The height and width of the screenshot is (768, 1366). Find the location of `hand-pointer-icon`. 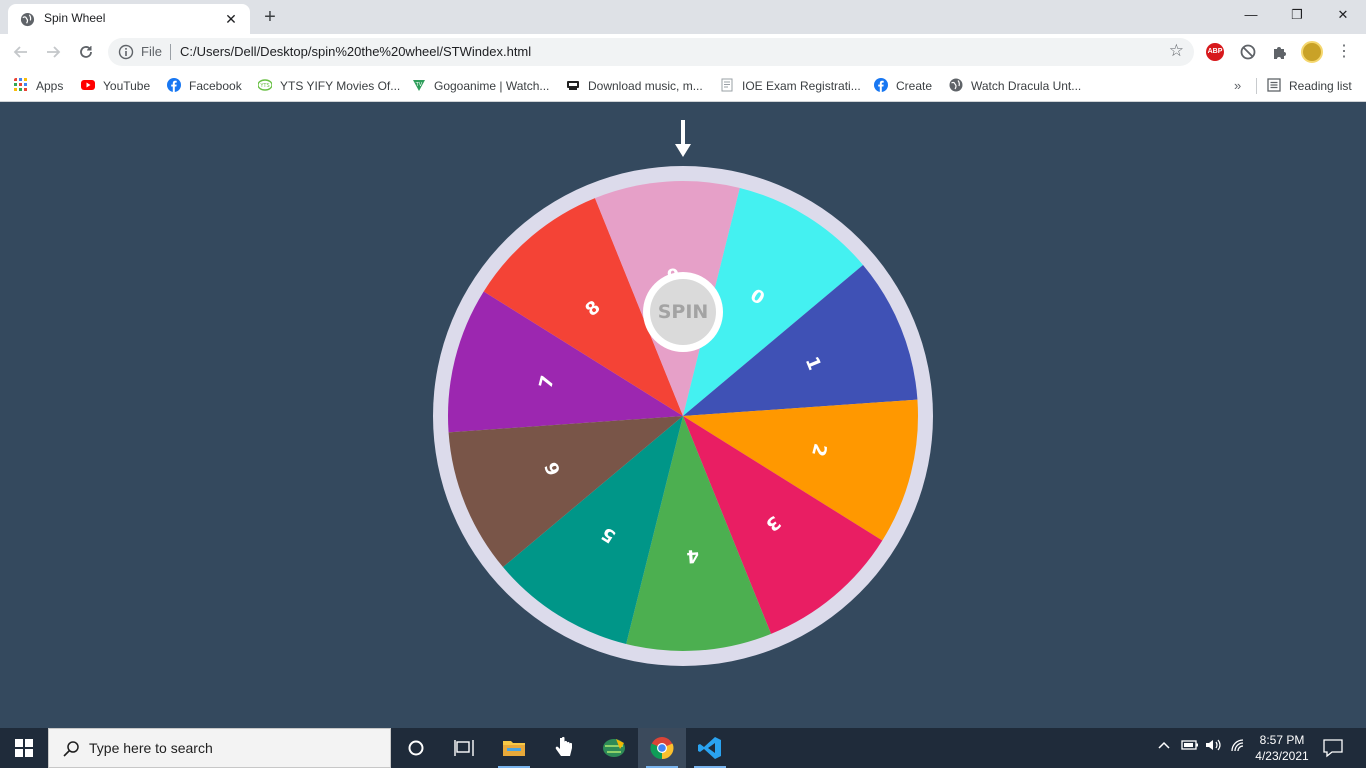

hand-pointer-icon is located at coordinates (563, 746).